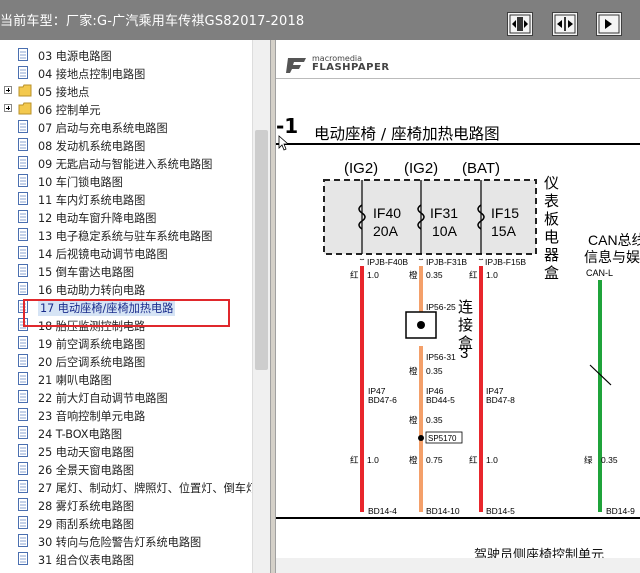 The height and width of the screenshot is (573, 640). I want to click on tree-item: 27 尾灯、制动灯、牌照灯、位置灯、倒车灯, so click(128, 487).